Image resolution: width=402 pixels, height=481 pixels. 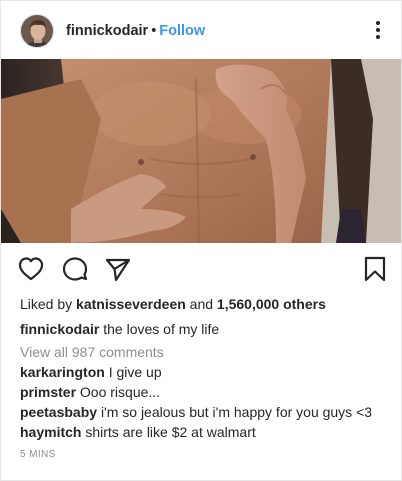 What do you see at coordinates (170, 432) in the screenshot?
I see `comment-text: shirts are like $2 at walmart` at bounding box center [170, 432].